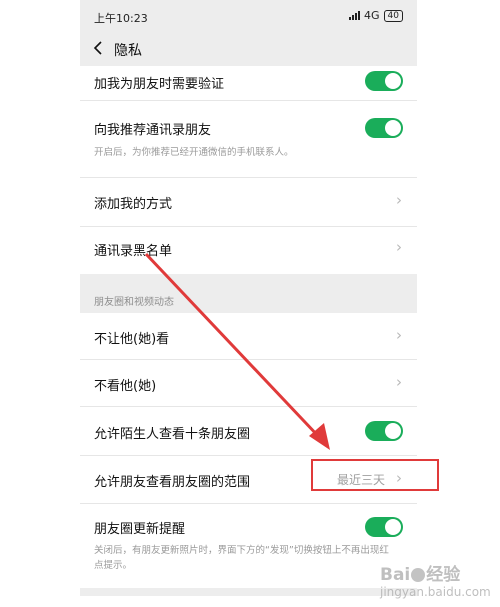 This screenshot has height=607, width=500. I want to click on watermark-text: Bai, so click(395, 575).